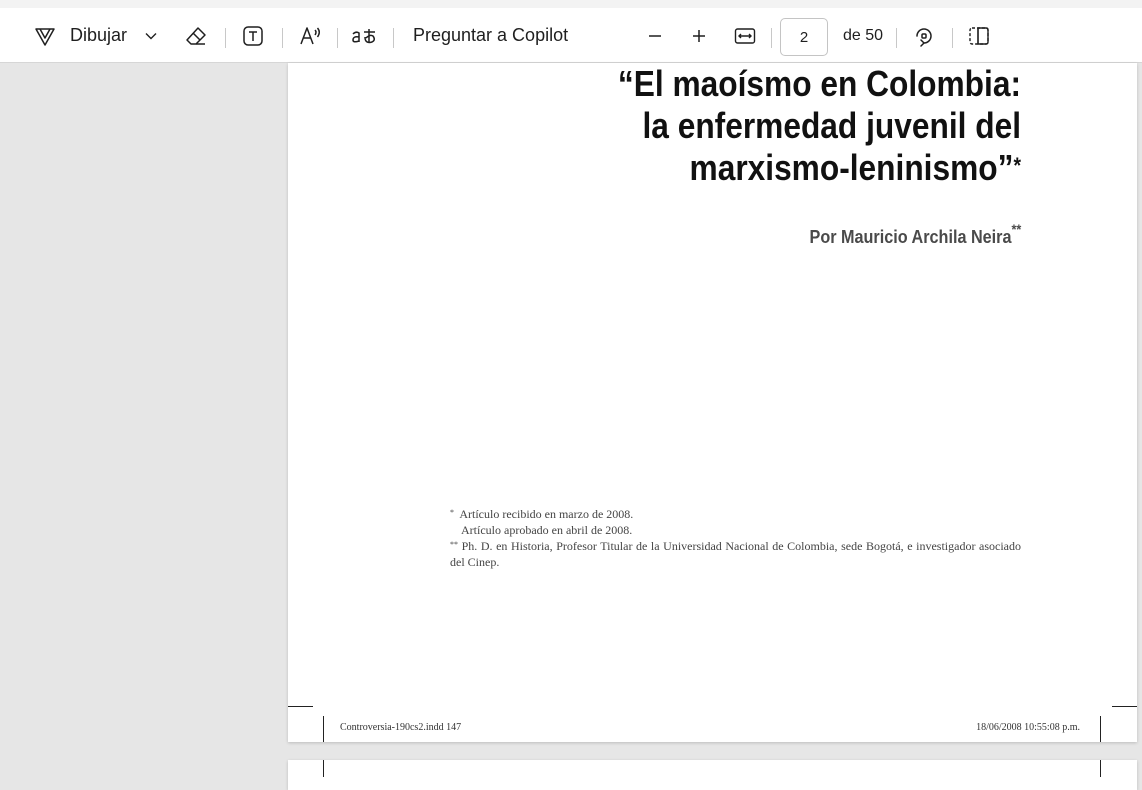 This screenshot has width=1142, height=790. I want to click on author-footnote-mark: **, so click(1016, 229).